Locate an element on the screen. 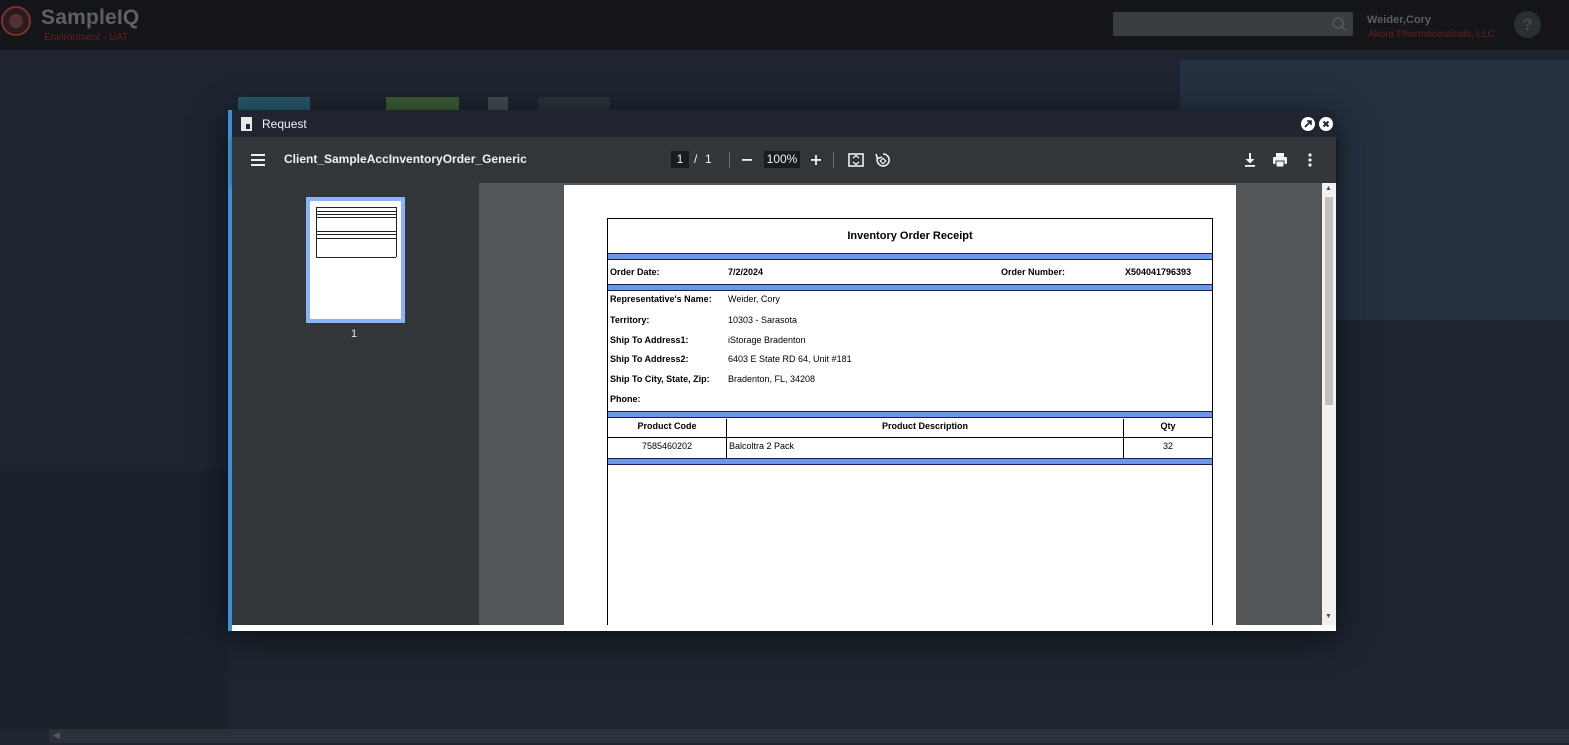 Image resolution: width=1569 pixels, height=745 pixels. scrollbar-thumb is located at coordinates (1329, 301).